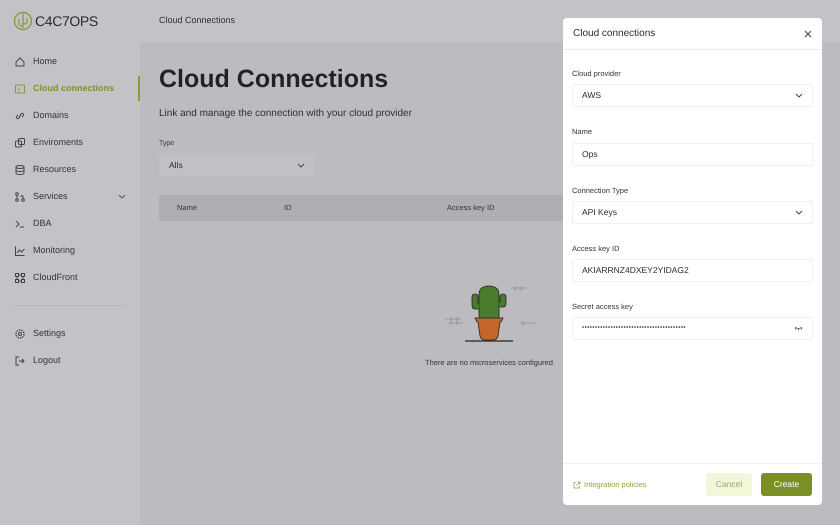  I want to click on input-field: AKIARRNZ4DXEY2YIDAG2, so click(692, 270).